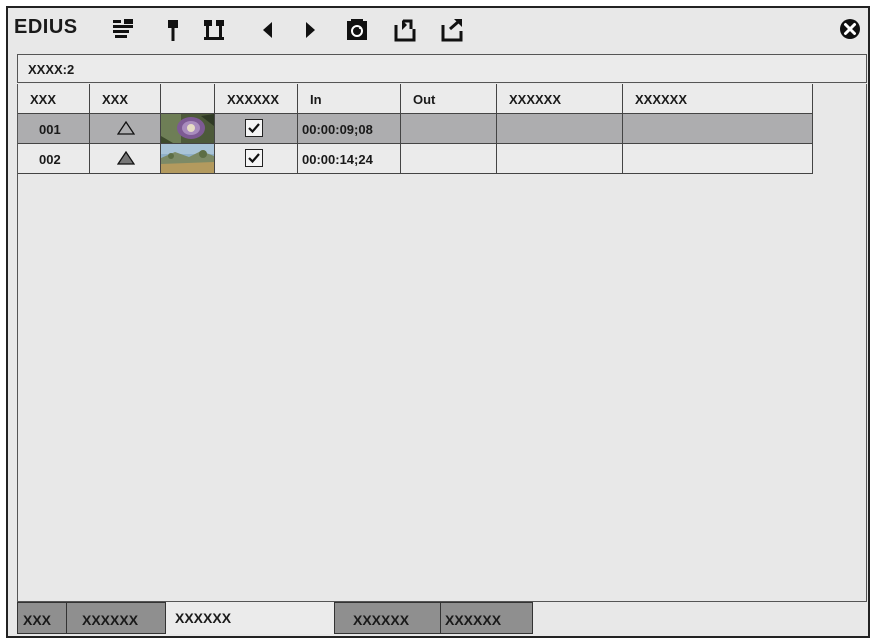  I want to click on tab-2: XXXXXX, so click(116, 618).